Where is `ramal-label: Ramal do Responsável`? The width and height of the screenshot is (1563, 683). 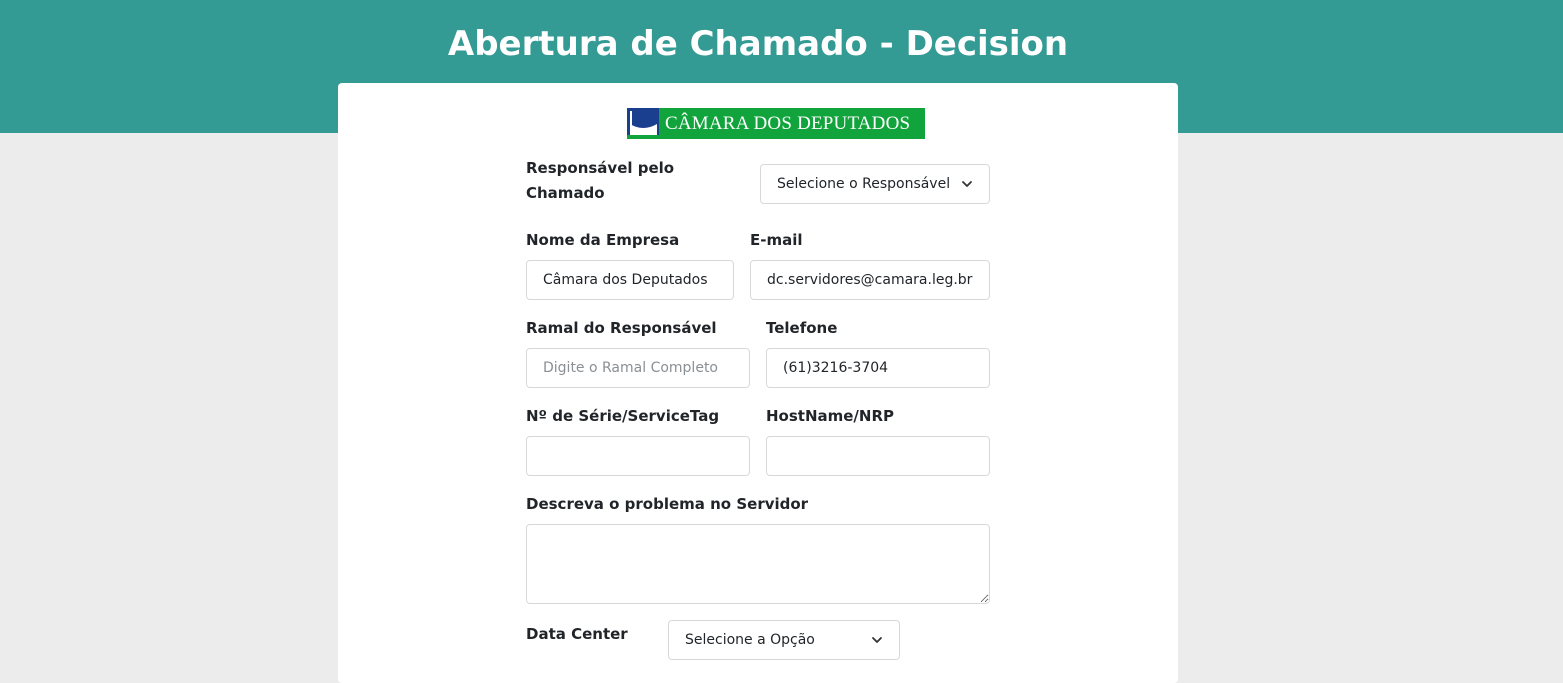
ramal-label: Ramal do Responsável is located at coordinates (621, 328).